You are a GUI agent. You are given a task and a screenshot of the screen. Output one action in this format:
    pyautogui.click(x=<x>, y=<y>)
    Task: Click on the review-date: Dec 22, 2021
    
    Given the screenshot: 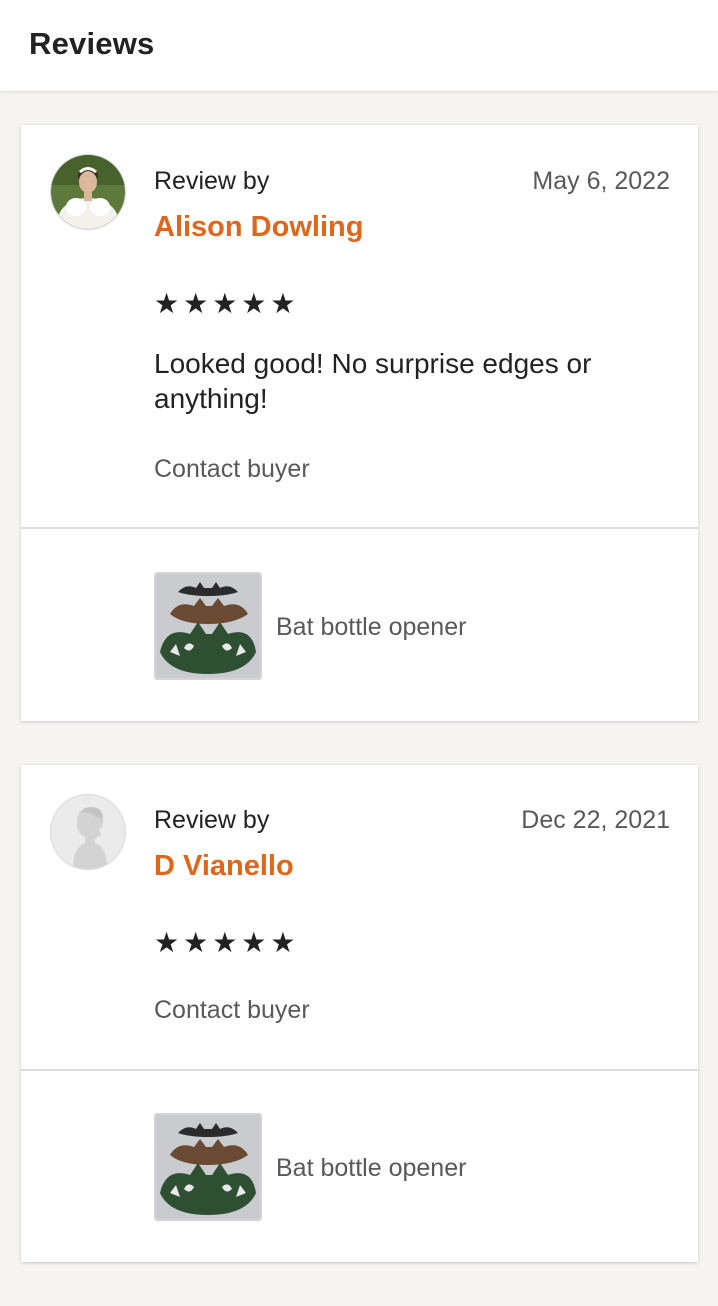 What is the action you would take?
    pyautogui.click(x=595, y=820)
    